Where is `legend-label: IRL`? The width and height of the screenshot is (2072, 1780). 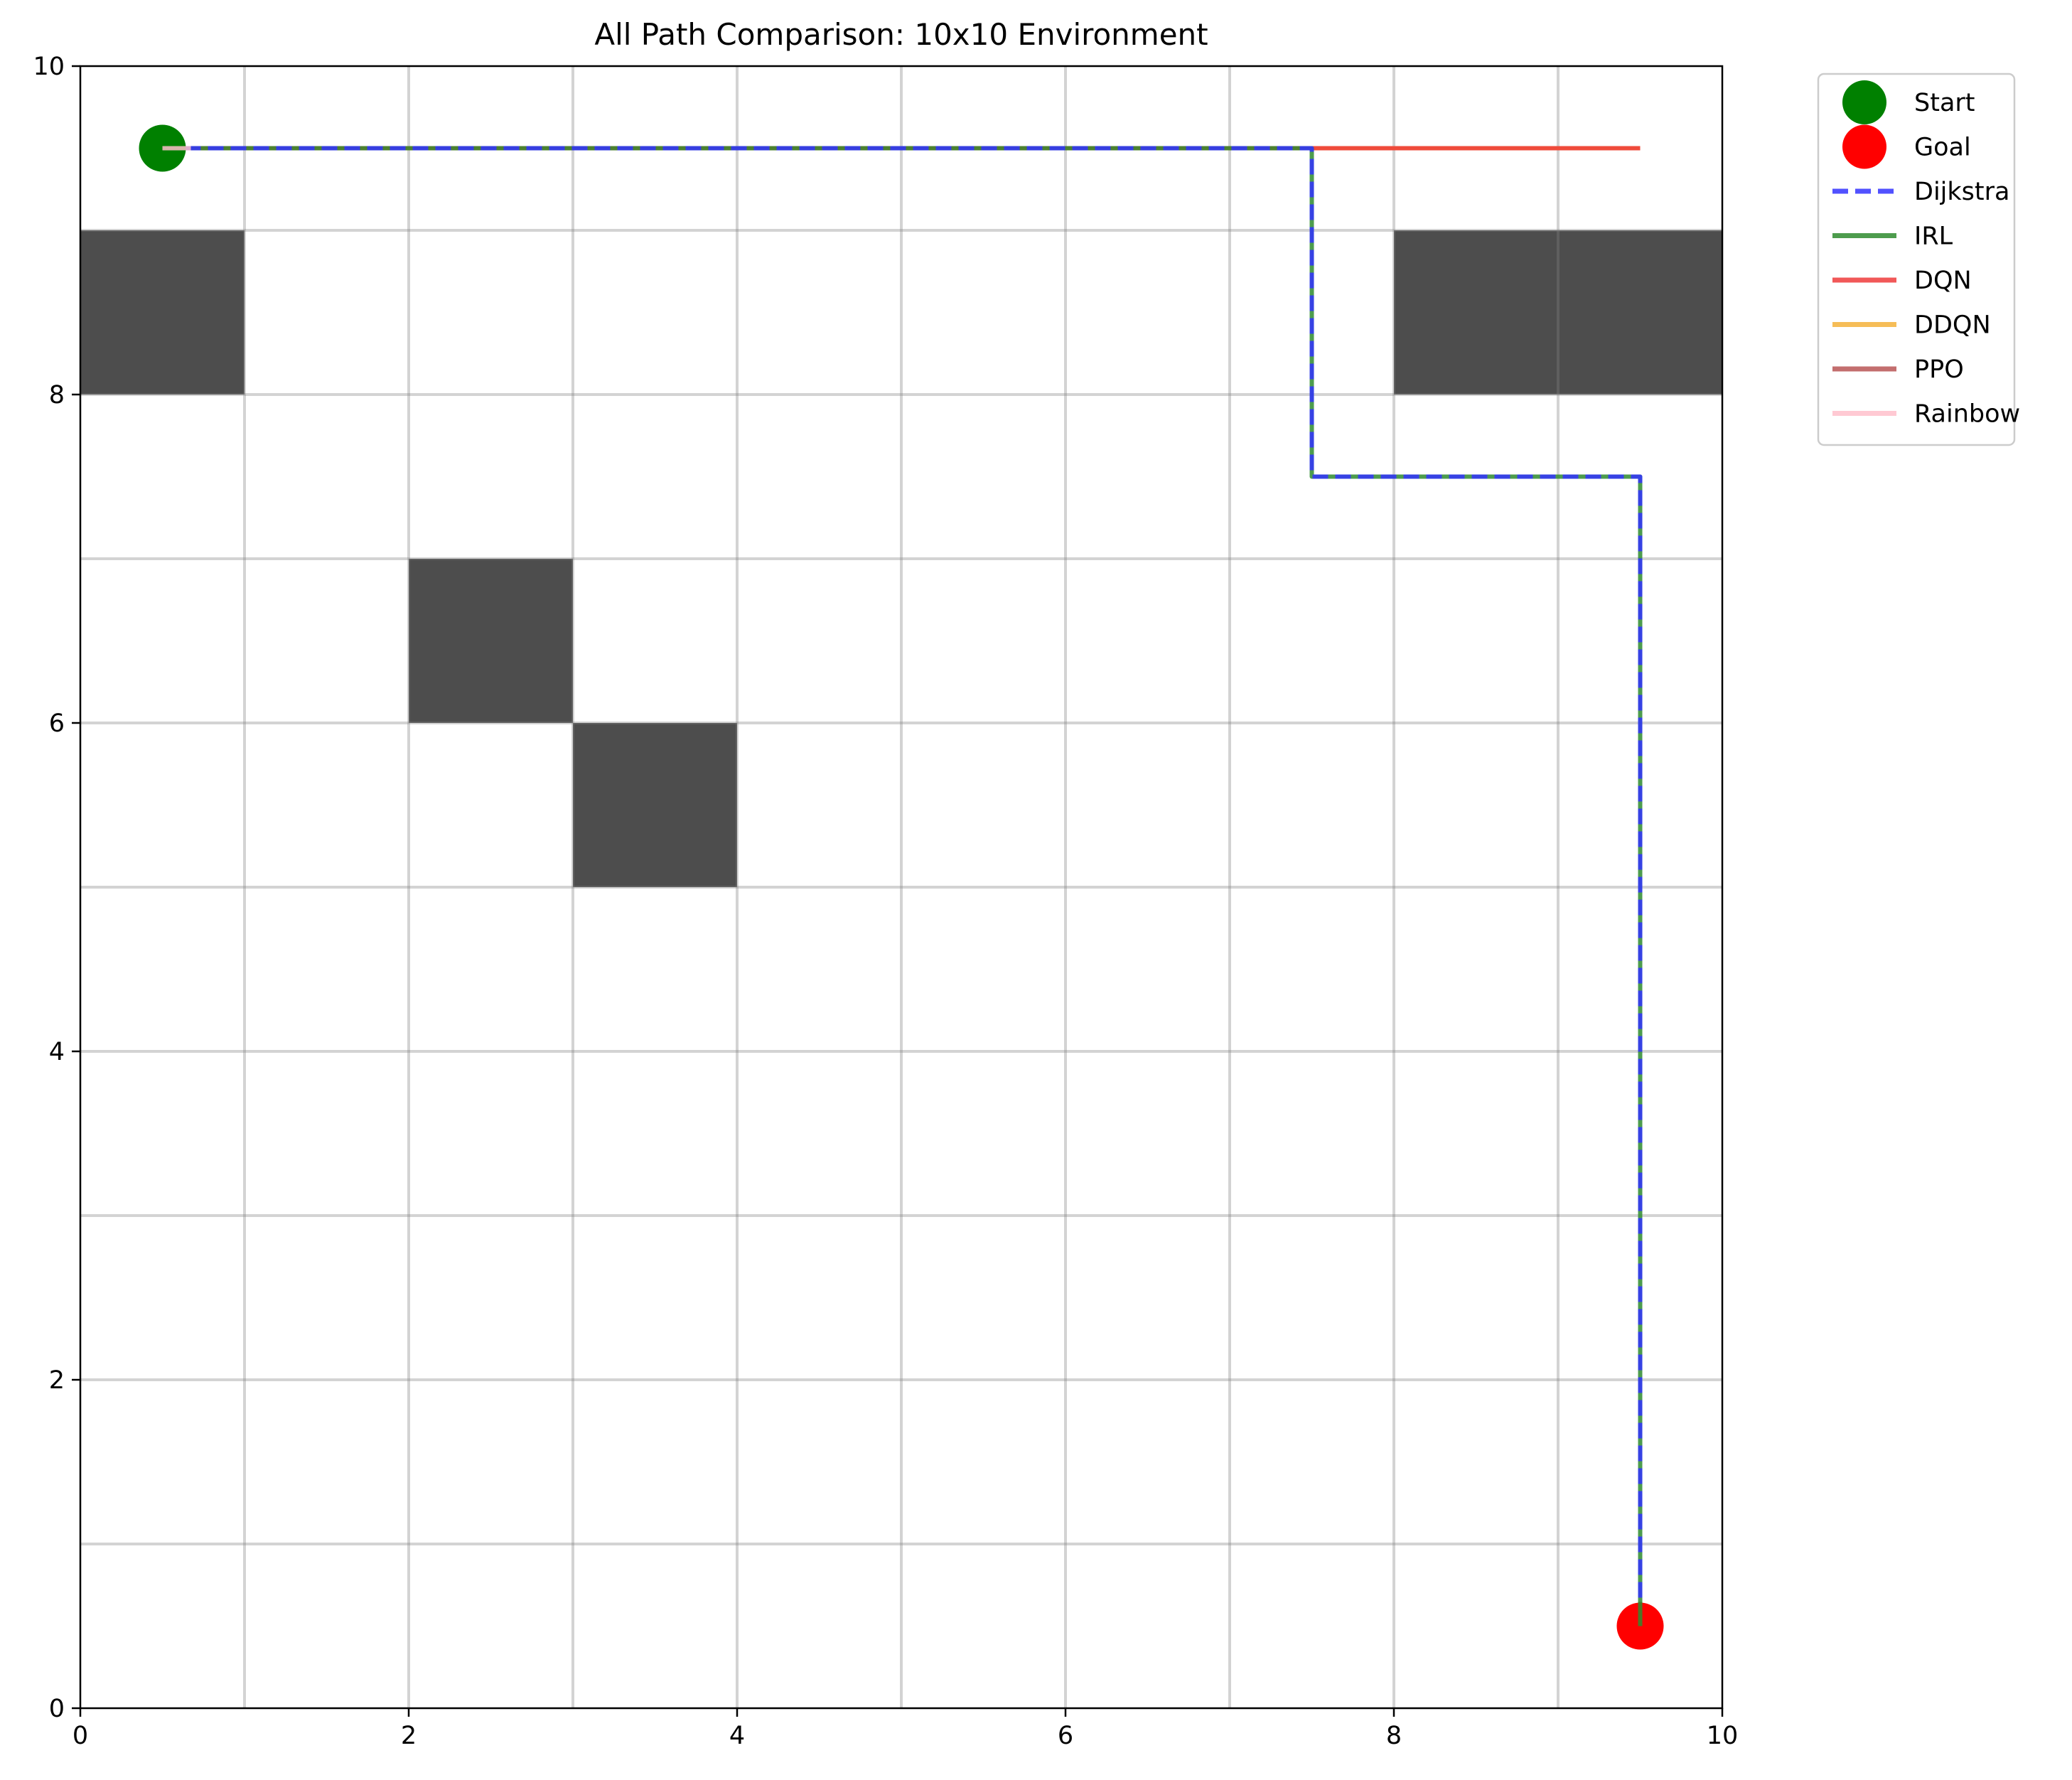 legend-label: IRL is located at coordinates (1934, 236).